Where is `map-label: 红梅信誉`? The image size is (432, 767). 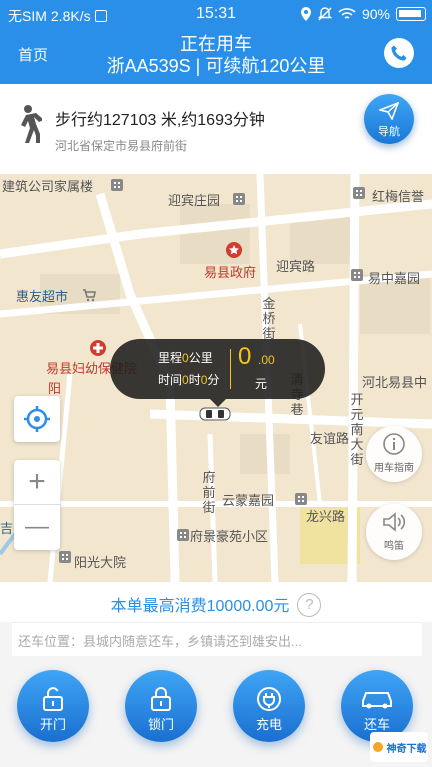 map-label: 红梅信誉 is located at coordinates (398, 196).